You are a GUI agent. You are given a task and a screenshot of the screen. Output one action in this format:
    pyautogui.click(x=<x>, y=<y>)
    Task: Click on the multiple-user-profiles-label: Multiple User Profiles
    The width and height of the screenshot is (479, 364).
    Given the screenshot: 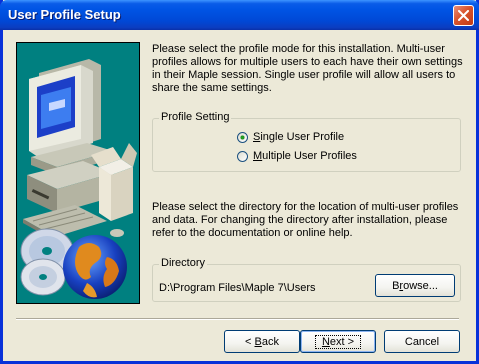 What is the action you would take?
    pyautogui.click(x=305, y=156)
    